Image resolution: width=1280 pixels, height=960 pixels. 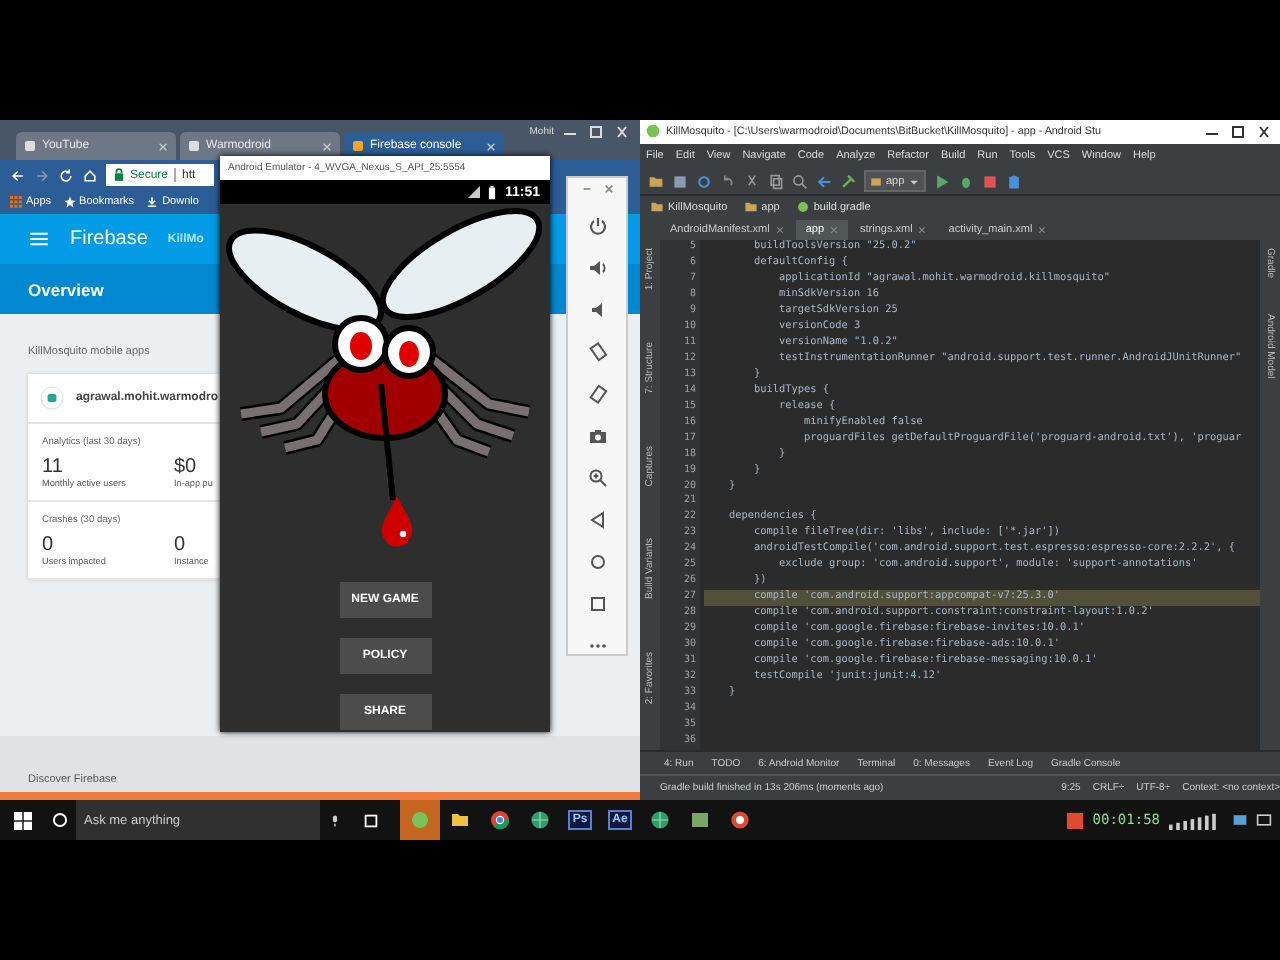 I want to click on windows-logo-icon, so click(x=23, y=820).